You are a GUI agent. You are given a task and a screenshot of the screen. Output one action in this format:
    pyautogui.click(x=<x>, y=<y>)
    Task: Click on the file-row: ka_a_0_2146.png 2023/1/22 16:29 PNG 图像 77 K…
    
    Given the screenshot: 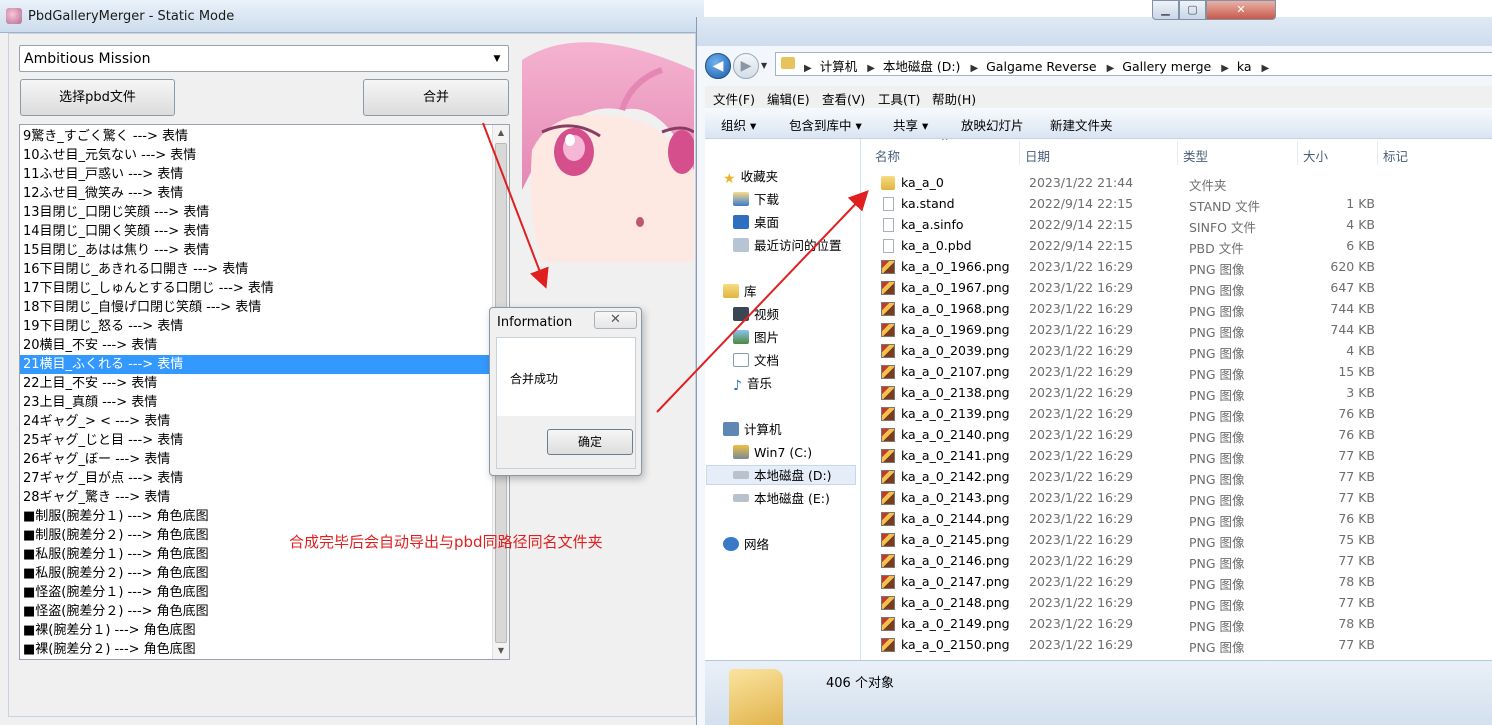 What is the action you would take?
    pyautogui.click(x=1176, y=561)
    